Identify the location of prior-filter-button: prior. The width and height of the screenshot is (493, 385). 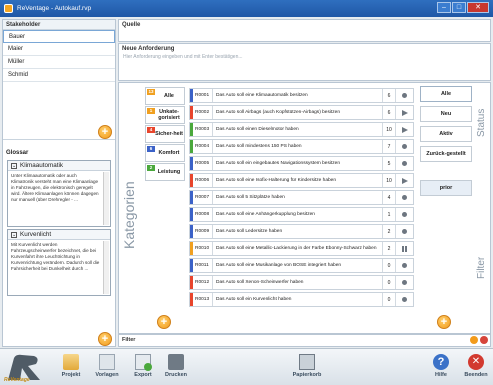
(446, 188).